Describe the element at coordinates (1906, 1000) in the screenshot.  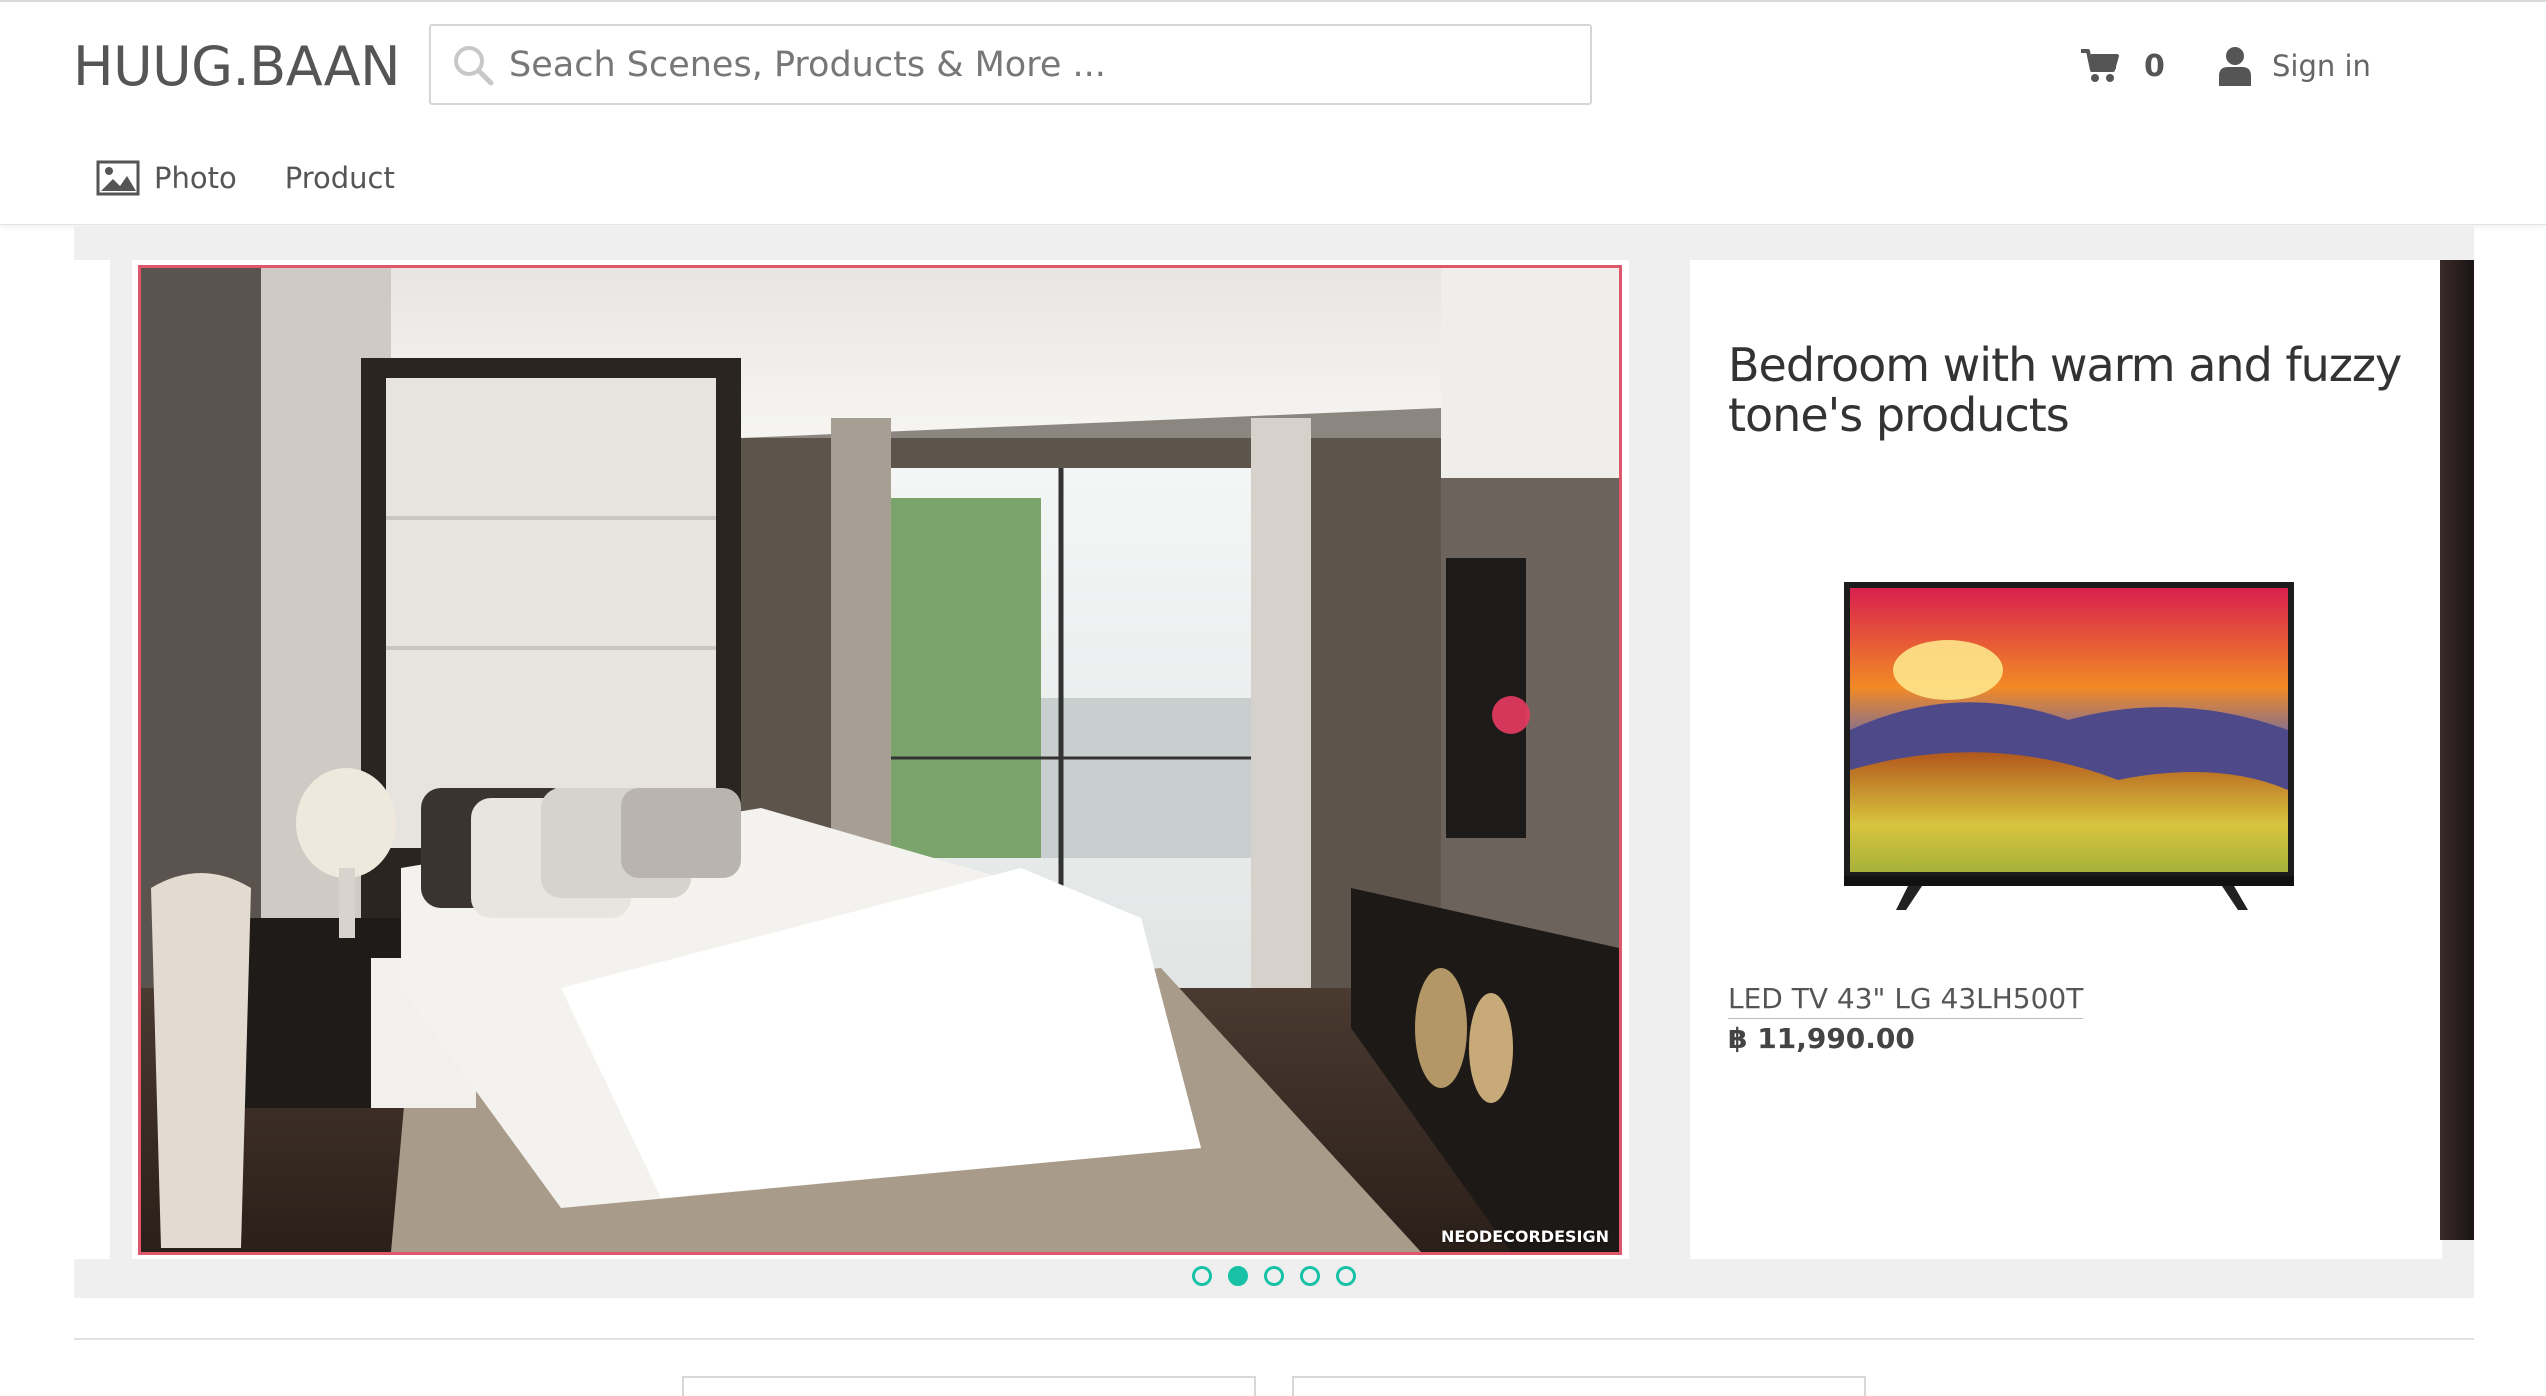
I see `product-name-link: LED TV 43" LG 43LH500T` at that location.